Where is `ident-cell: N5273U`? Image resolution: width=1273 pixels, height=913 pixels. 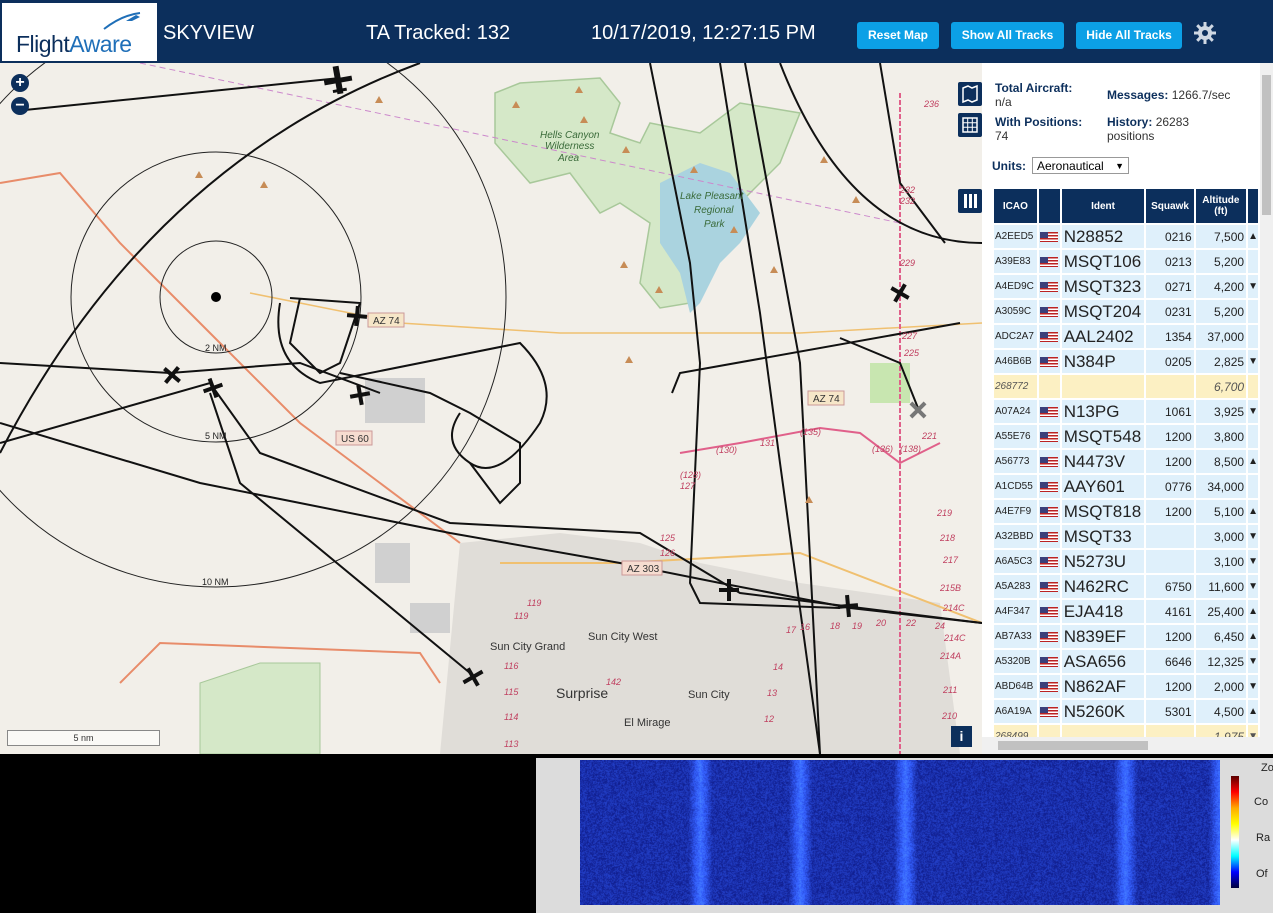
ident-cell: N5273U is located at coordinates (1103, 561).